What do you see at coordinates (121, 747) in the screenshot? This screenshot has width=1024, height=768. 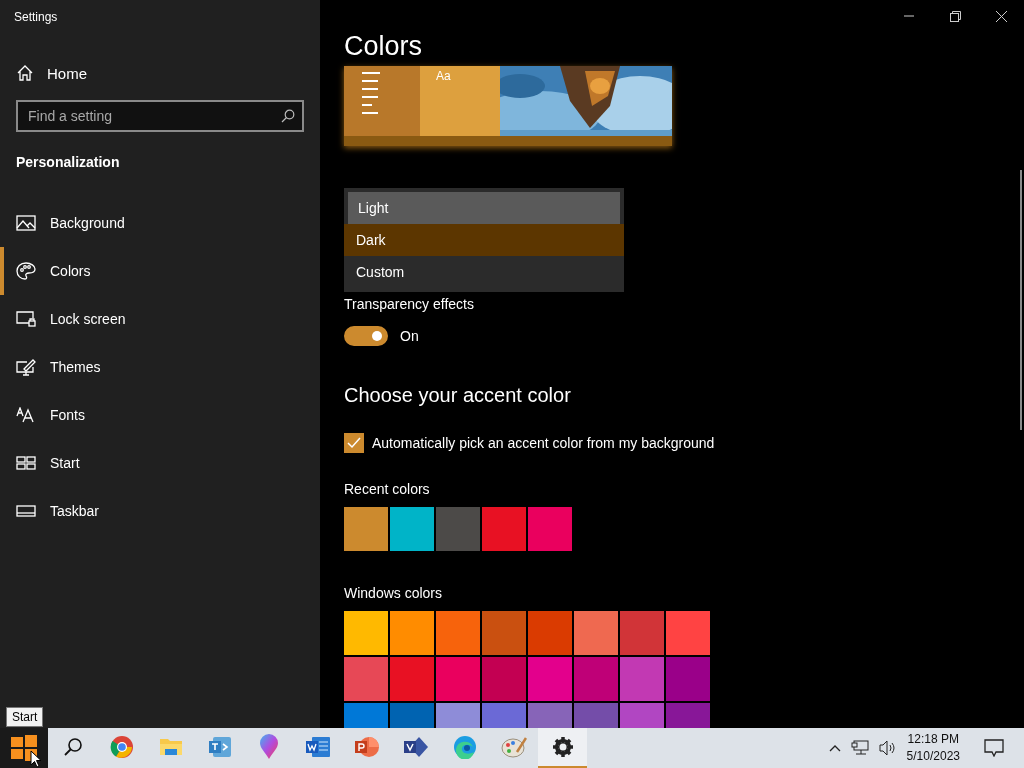 I see `browser-icon` at bounding box center [121, 747].